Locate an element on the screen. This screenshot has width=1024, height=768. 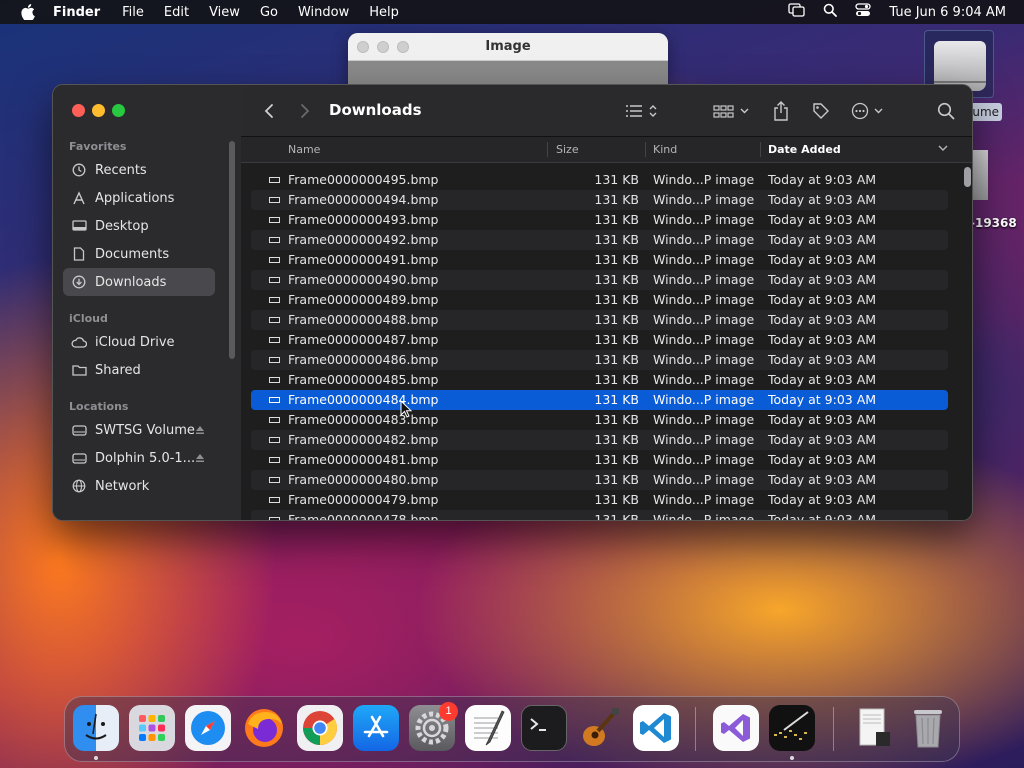
forward-button is located at coordinates (305, 111).